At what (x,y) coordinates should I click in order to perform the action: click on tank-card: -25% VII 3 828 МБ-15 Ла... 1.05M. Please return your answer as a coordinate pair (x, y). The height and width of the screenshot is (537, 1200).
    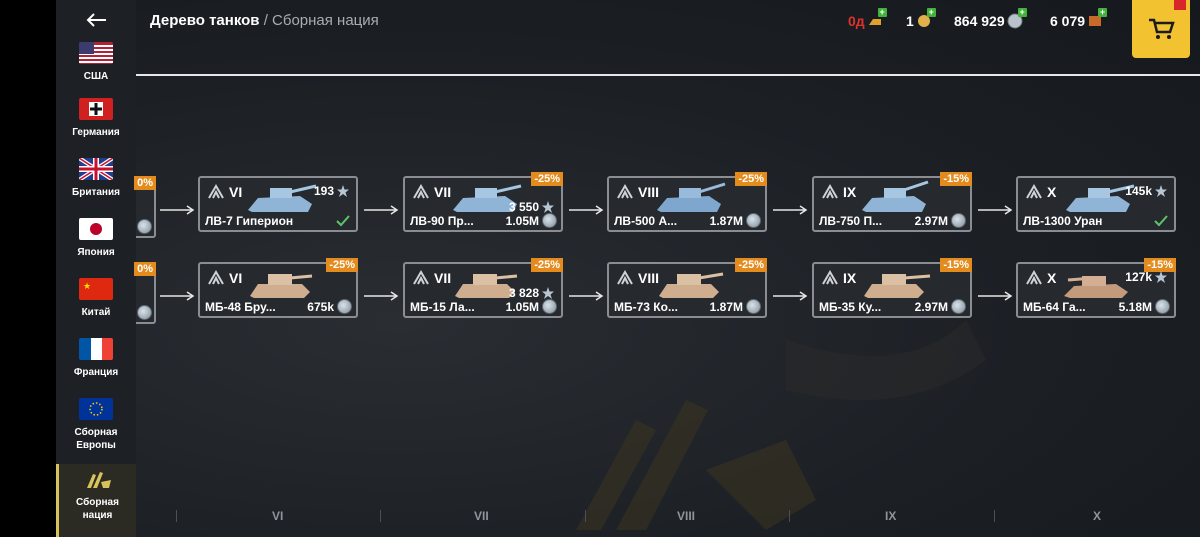
    Looking at the image, I should click on (483, 288).